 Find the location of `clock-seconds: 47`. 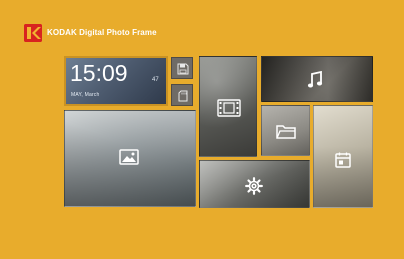

clock-seconds: 47 is located at coordinates (155, 80).